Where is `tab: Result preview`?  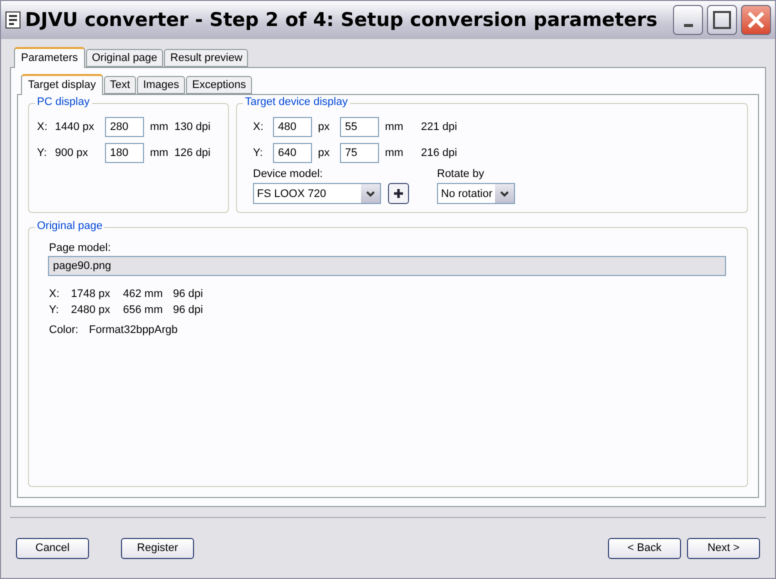
tab: Result preview is located at coordinates (206, 58).